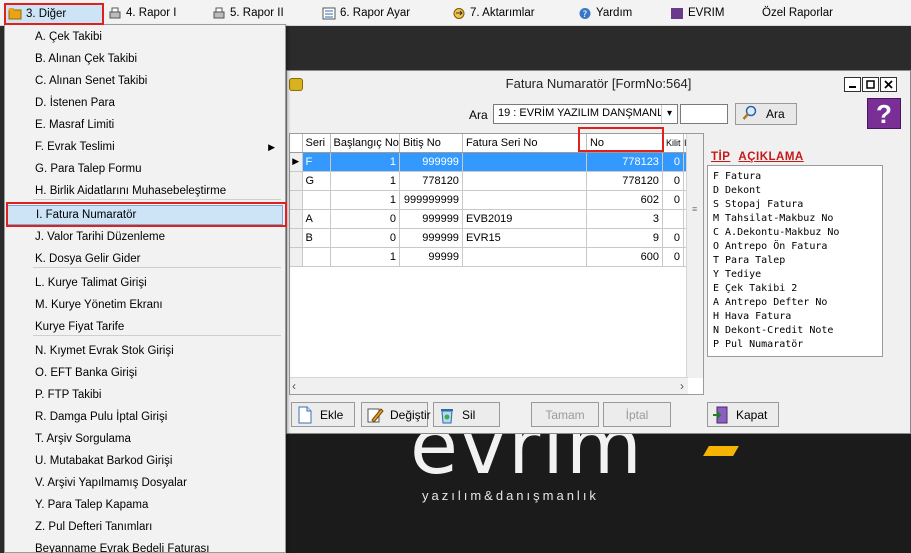 This screenshot has width=911, height=553. I want to click on menu-yardim: ? Yardım, so click(605, 13).